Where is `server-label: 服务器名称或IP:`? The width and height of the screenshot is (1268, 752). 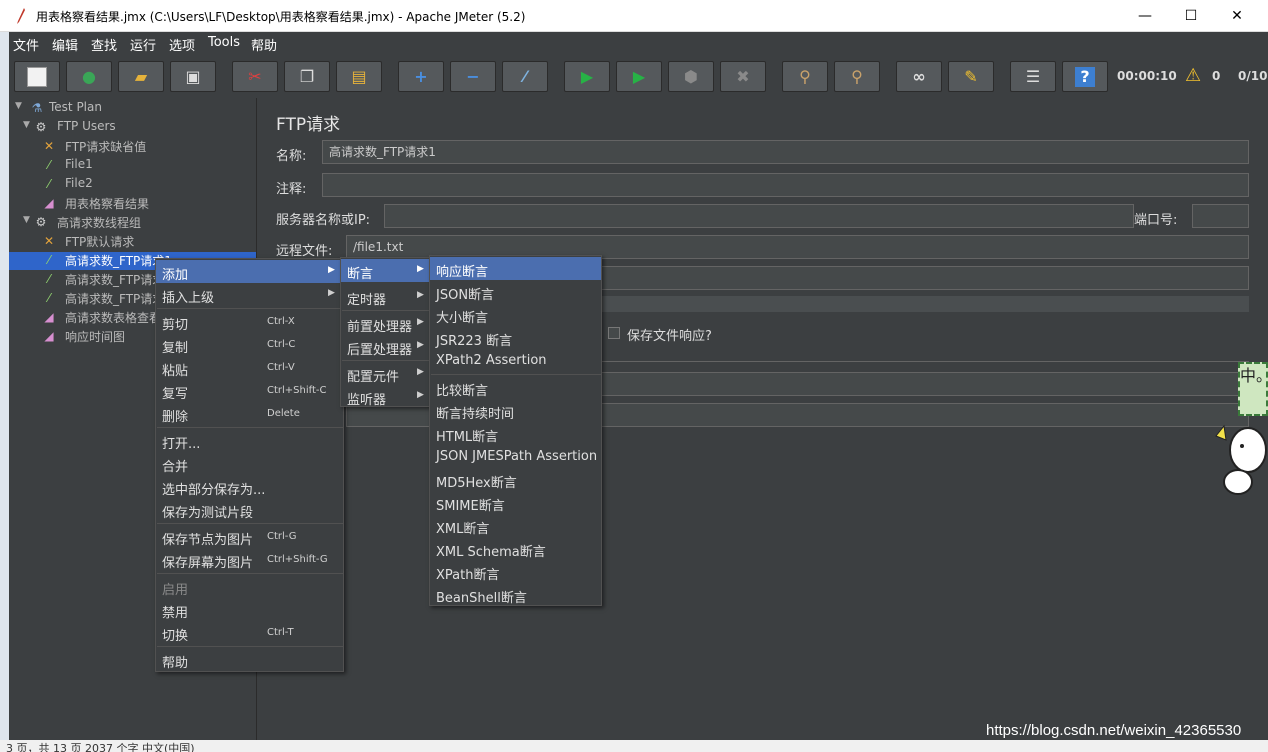
server-label: 服务器名称或IP: is located at coordinates (323, 220).